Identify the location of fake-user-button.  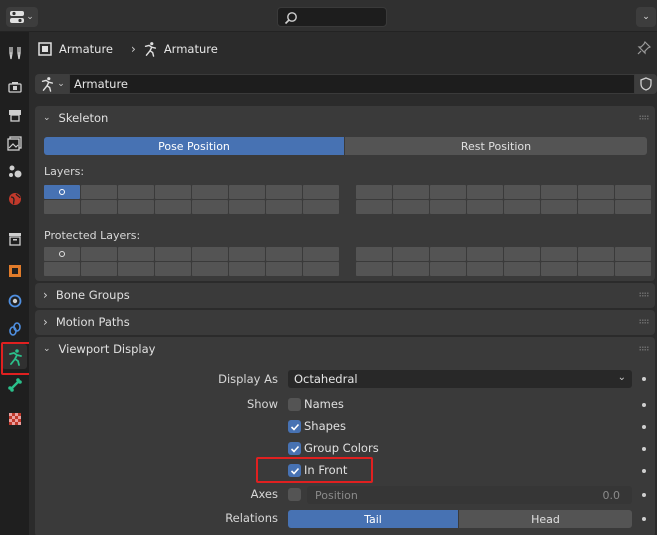
(646, 84).